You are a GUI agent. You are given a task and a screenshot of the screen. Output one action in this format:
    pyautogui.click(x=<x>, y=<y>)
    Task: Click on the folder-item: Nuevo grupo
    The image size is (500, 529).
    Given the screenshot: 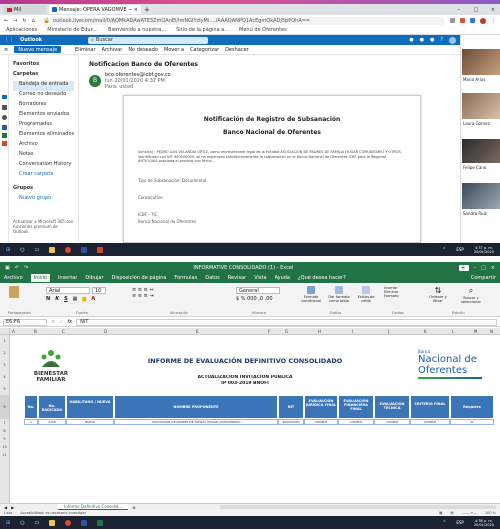 What is the action you would take?
    pyautogui.click(x=43, y=200)
    